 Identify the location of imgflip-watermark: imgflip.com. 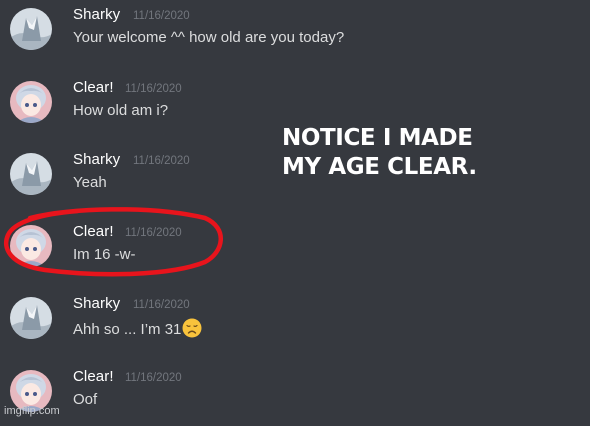
(32, 411).